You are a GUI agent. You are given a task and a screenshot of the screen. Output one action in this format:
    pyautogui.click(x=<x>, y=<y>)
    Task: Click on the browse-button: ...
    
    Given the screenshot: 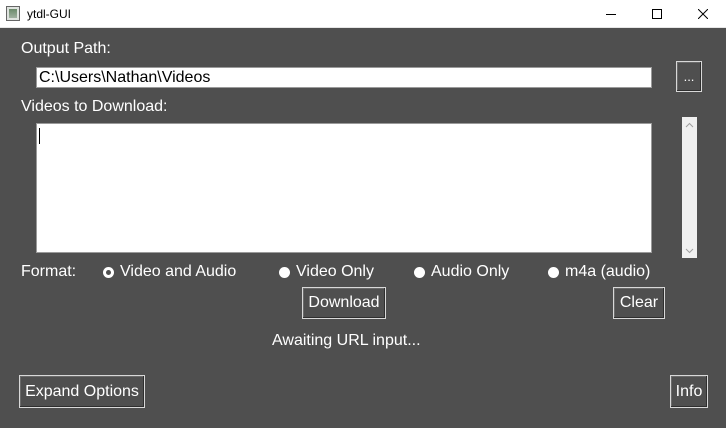 What is the action you would take?
    pyautogui.click(x=689, y=76)
    